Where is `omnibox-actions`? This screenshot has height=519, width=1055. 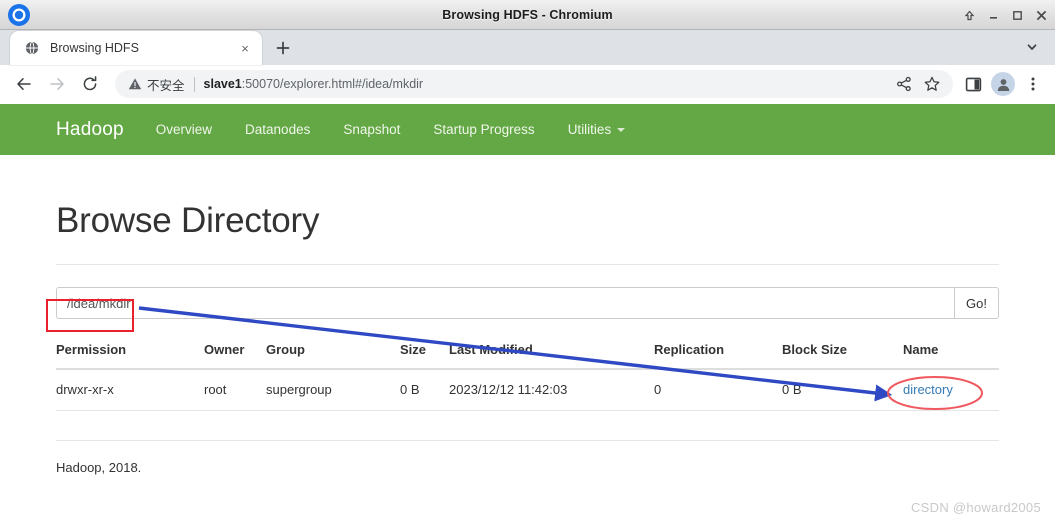 omnibox-actions is located at coordinates (918, 84).